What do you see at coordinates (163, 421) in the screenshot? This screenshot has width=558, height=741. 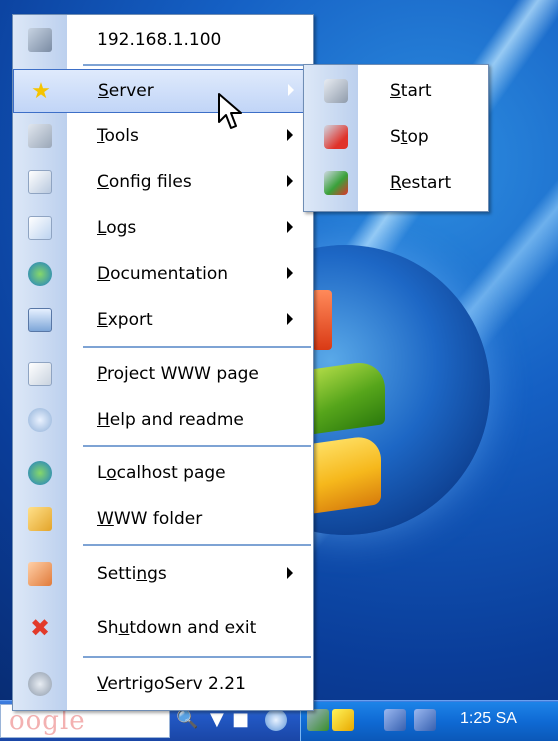 I see `menu-item-help-readme: Help and readme` at bounding box center [163, 421].